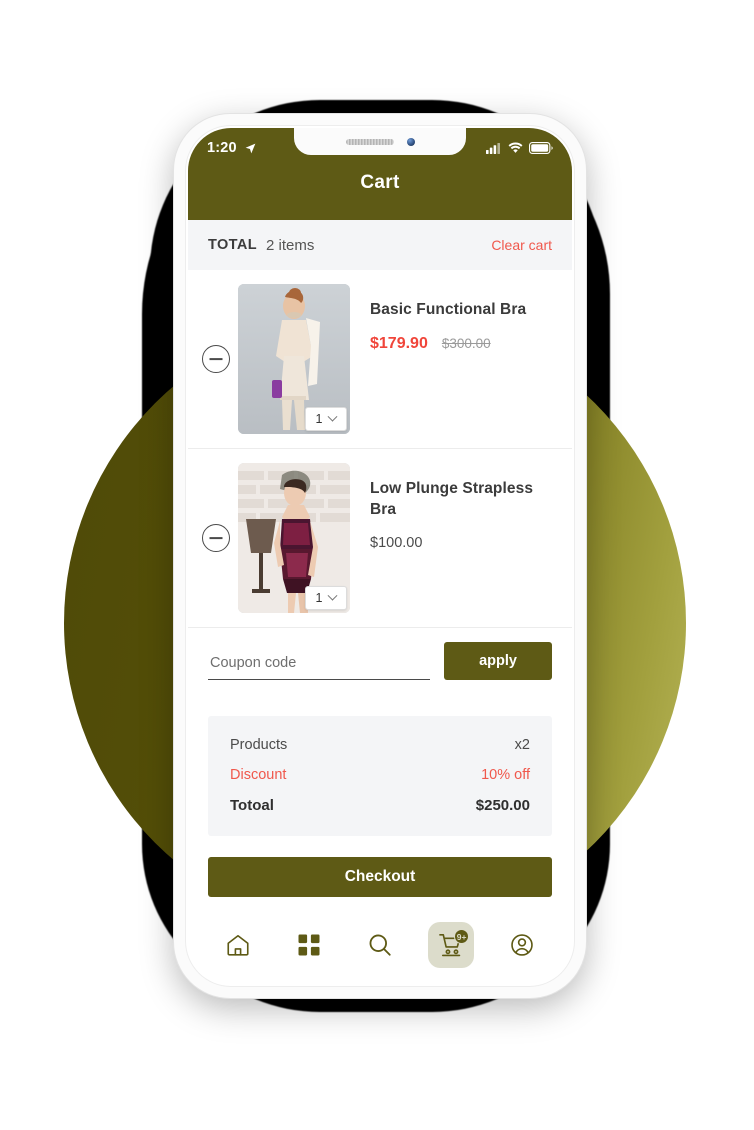  I want to click on home-icon, so click(238, 945).